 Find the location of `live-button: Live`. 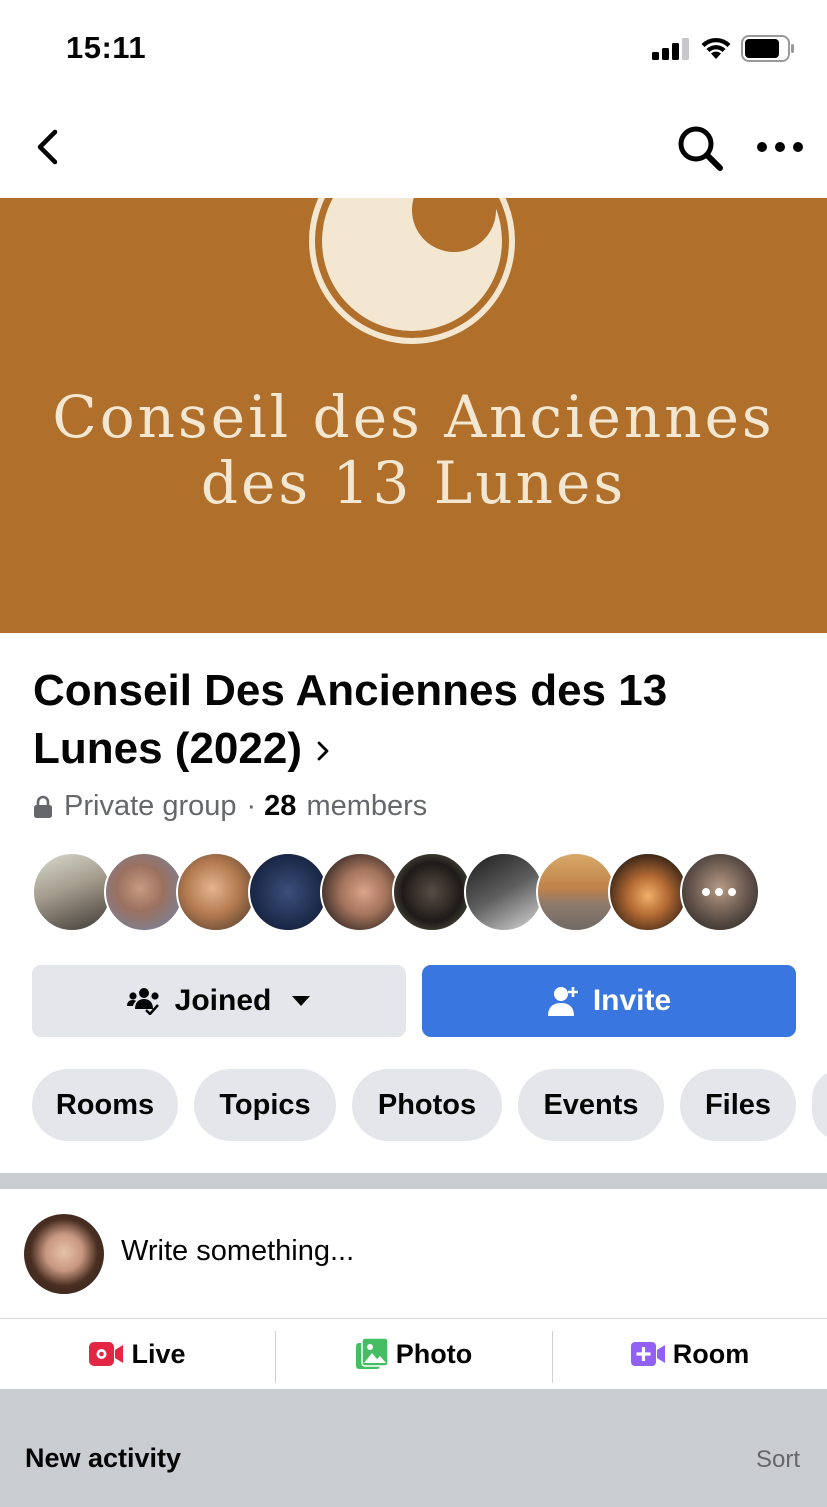

live-button: Live is located at coordinates (137, 1354).